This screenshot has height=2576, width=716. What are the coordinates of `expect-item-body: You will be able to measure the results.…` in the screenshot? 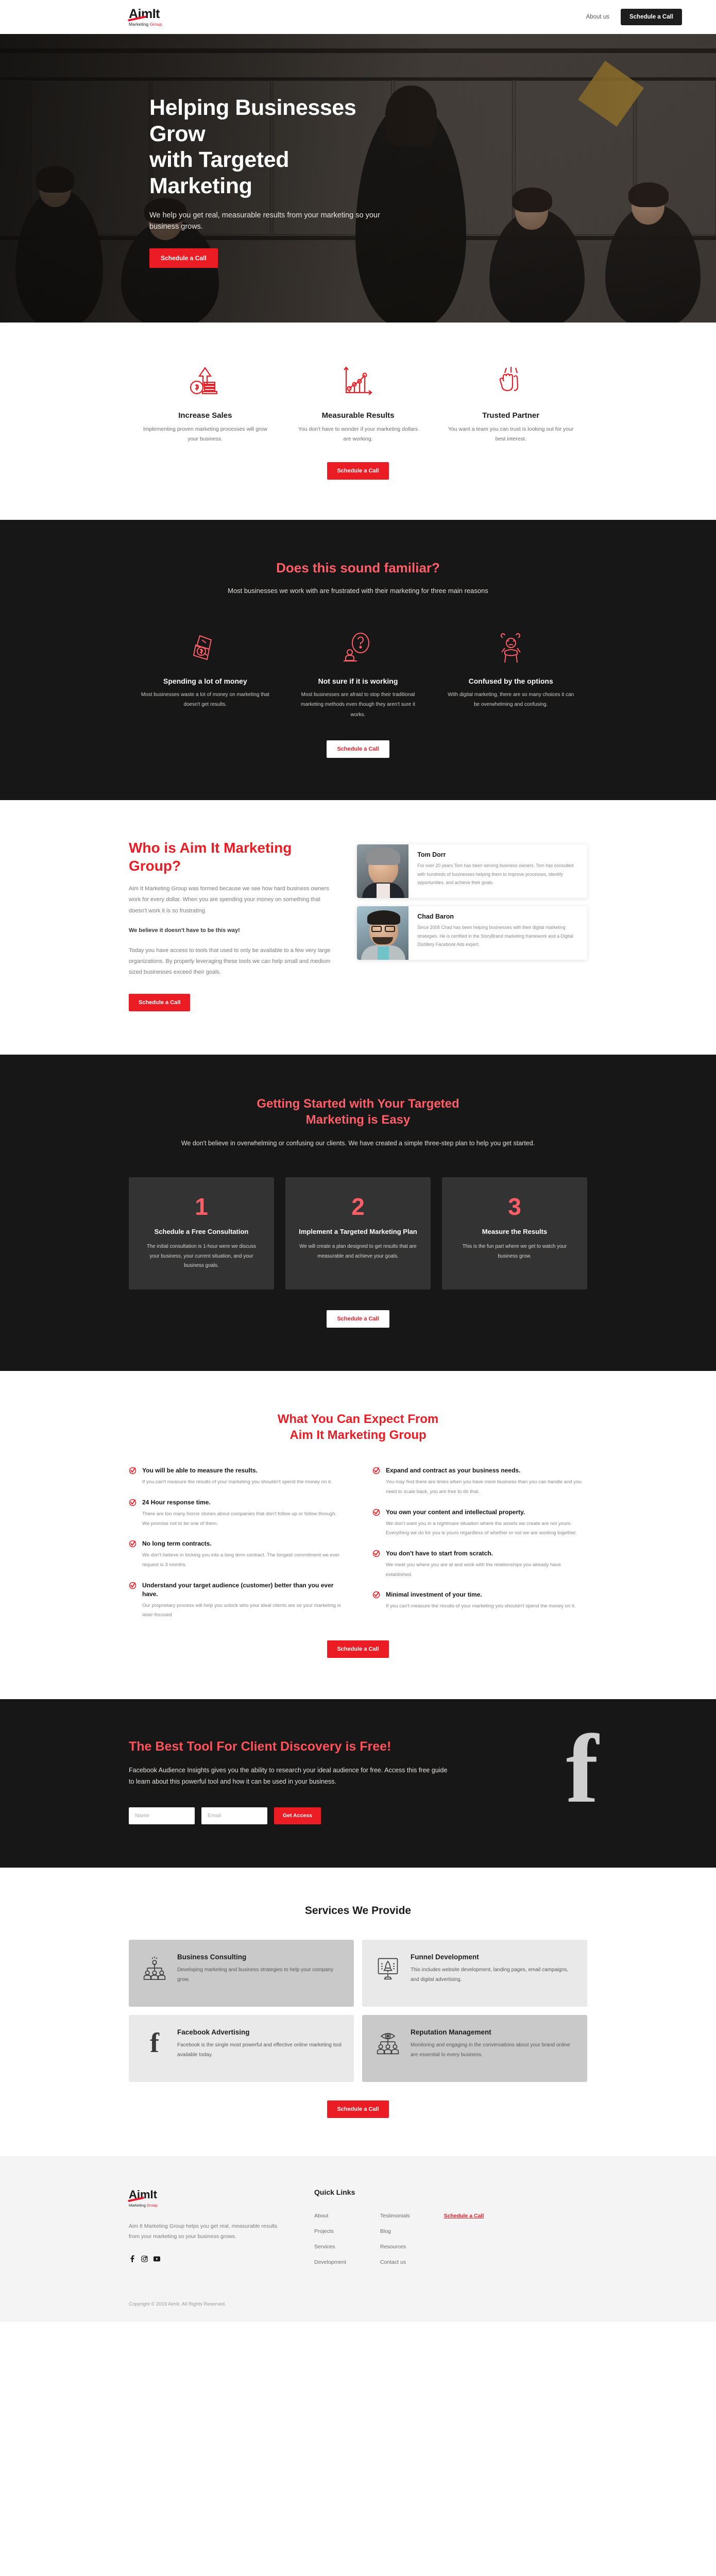 It's located at (237, 1476).